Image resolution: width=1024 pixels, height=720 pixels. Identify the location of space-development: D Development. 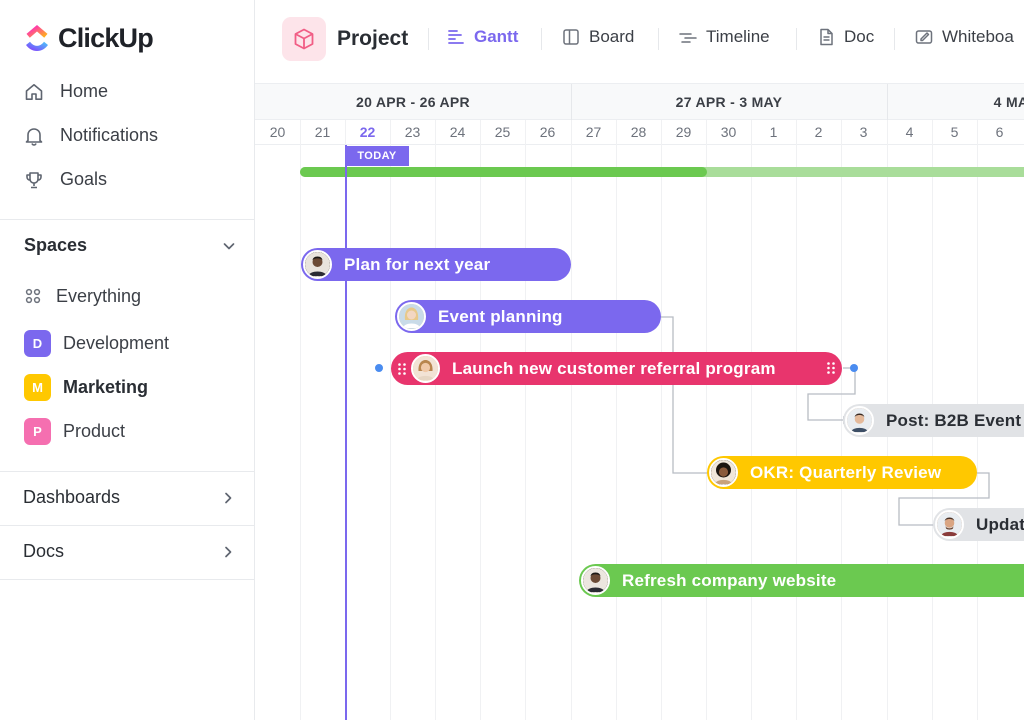
(96, 343).